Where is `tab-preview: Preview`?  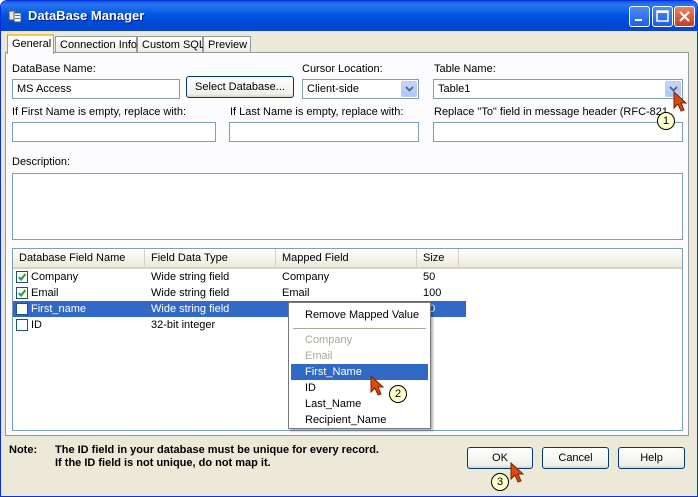 tab-preview: Preview is located at coordinates (227, 44).